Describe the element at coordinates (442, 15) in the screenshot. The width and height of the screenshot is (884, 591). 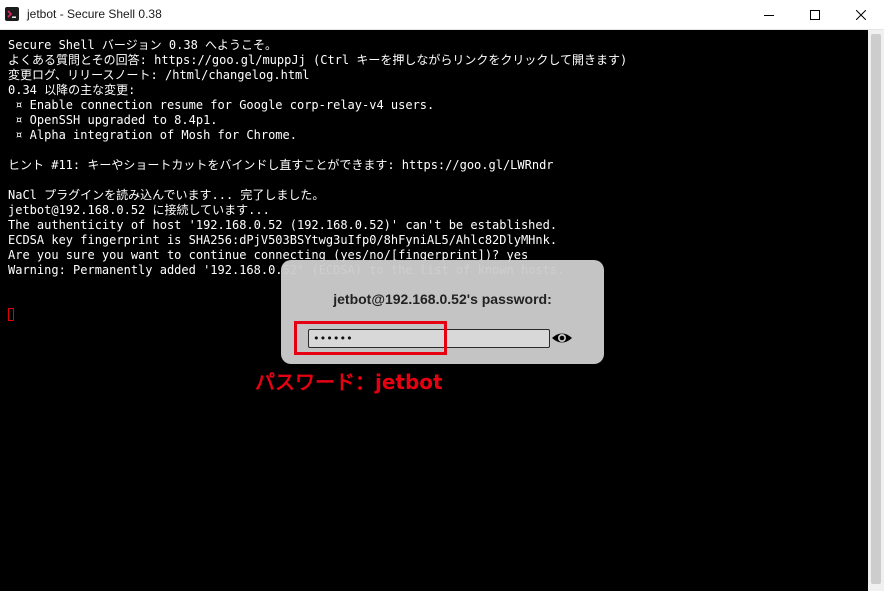
I see `title-bar: jetbot - Secure Shell 0.38` at that location.